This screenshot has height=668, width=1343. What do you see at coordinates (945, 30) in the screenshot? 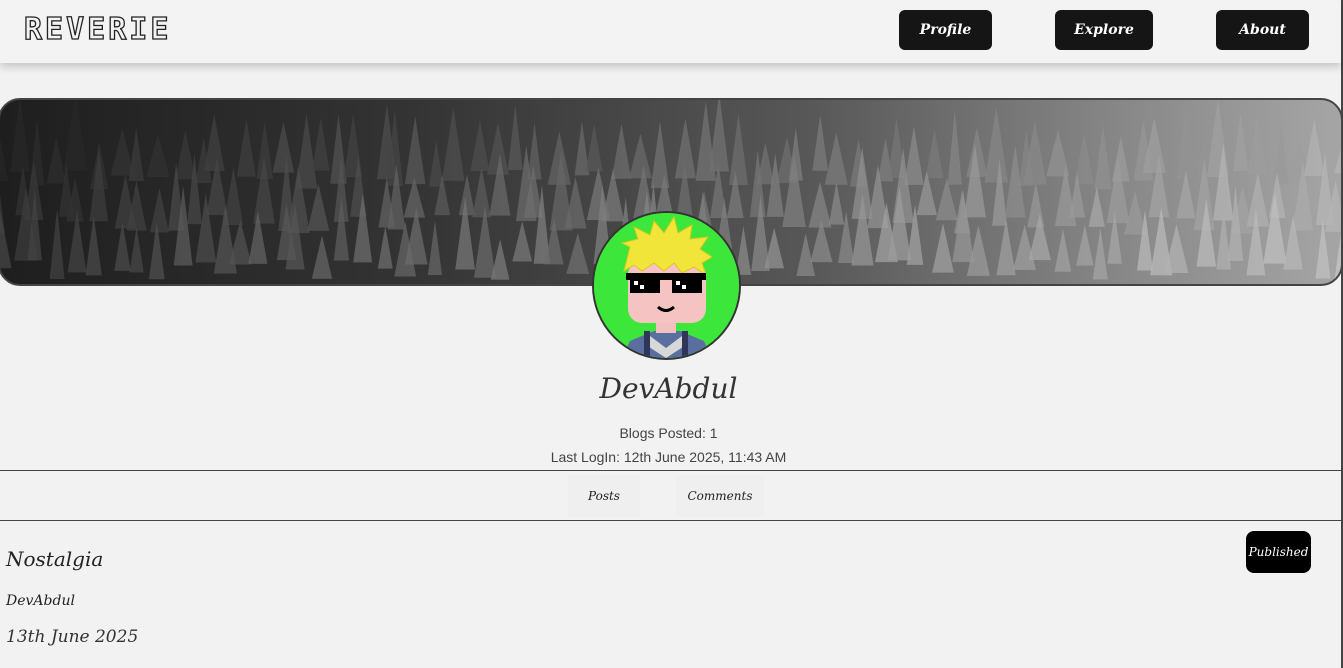
I see `nav-profile-button: Profile` at bounding box center [945, 30].